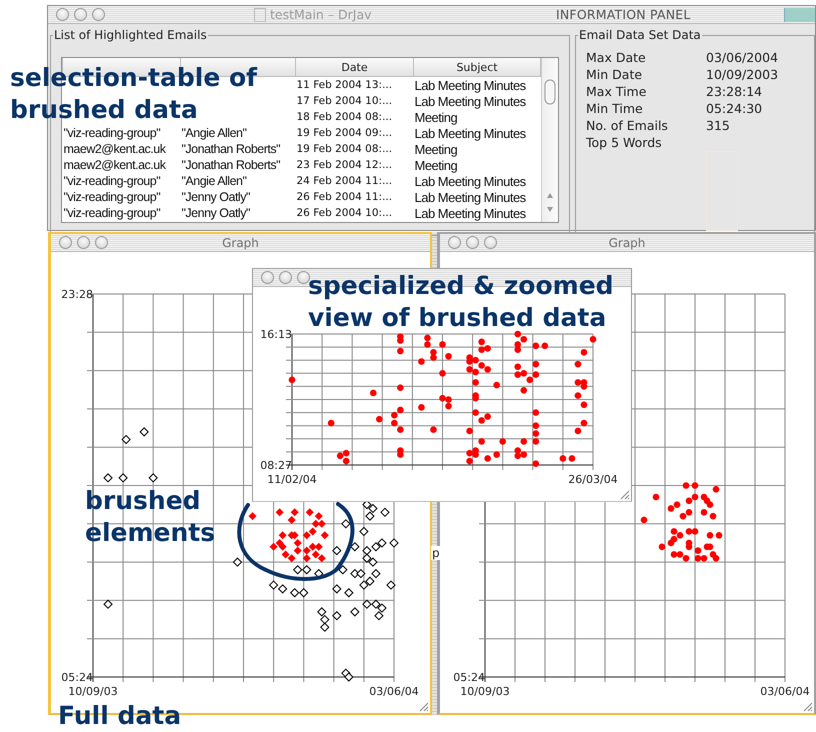 This screenshot has width=816, height=732. I want to click on axis-label: 23:28, so click(77, 294).